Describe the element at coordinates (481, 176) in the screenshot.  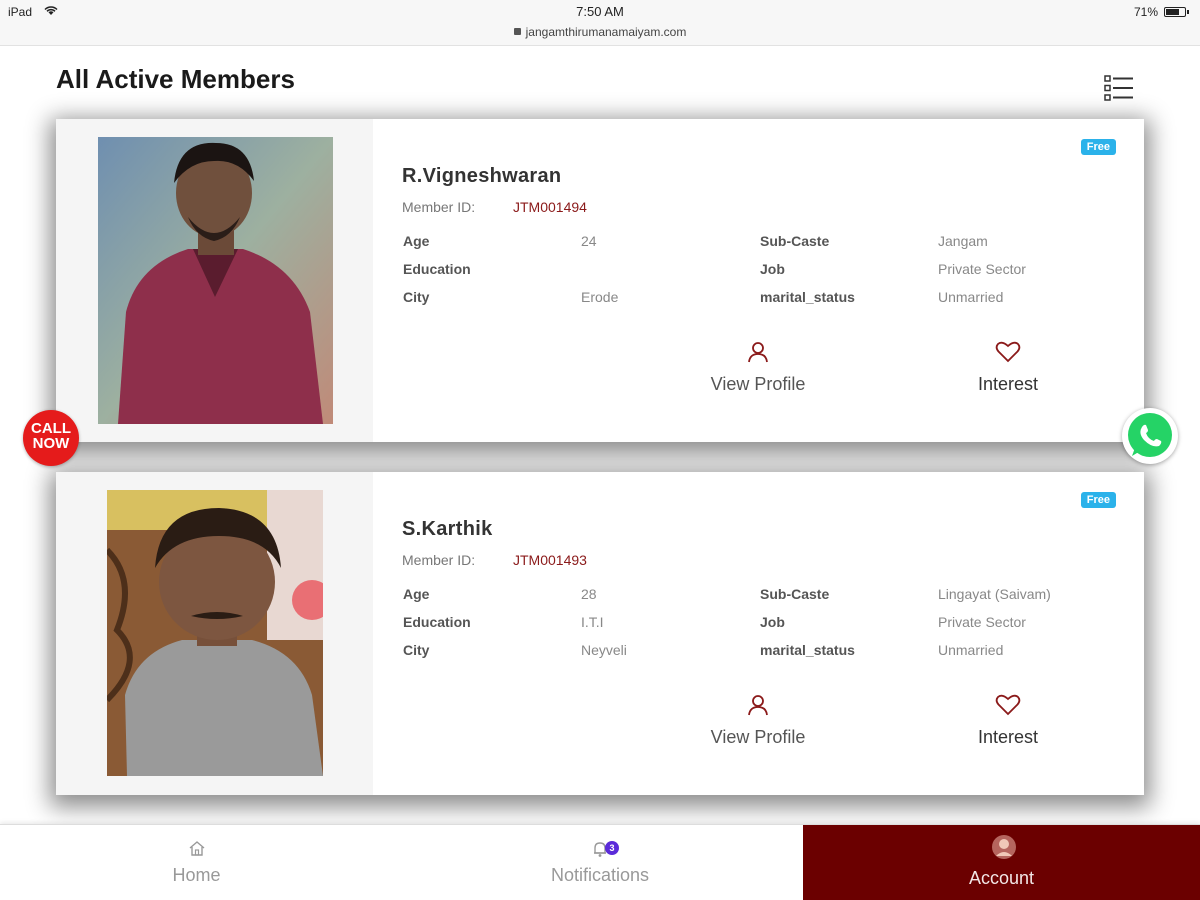
I see `member-name: R.Vigneshwaran` at that location.